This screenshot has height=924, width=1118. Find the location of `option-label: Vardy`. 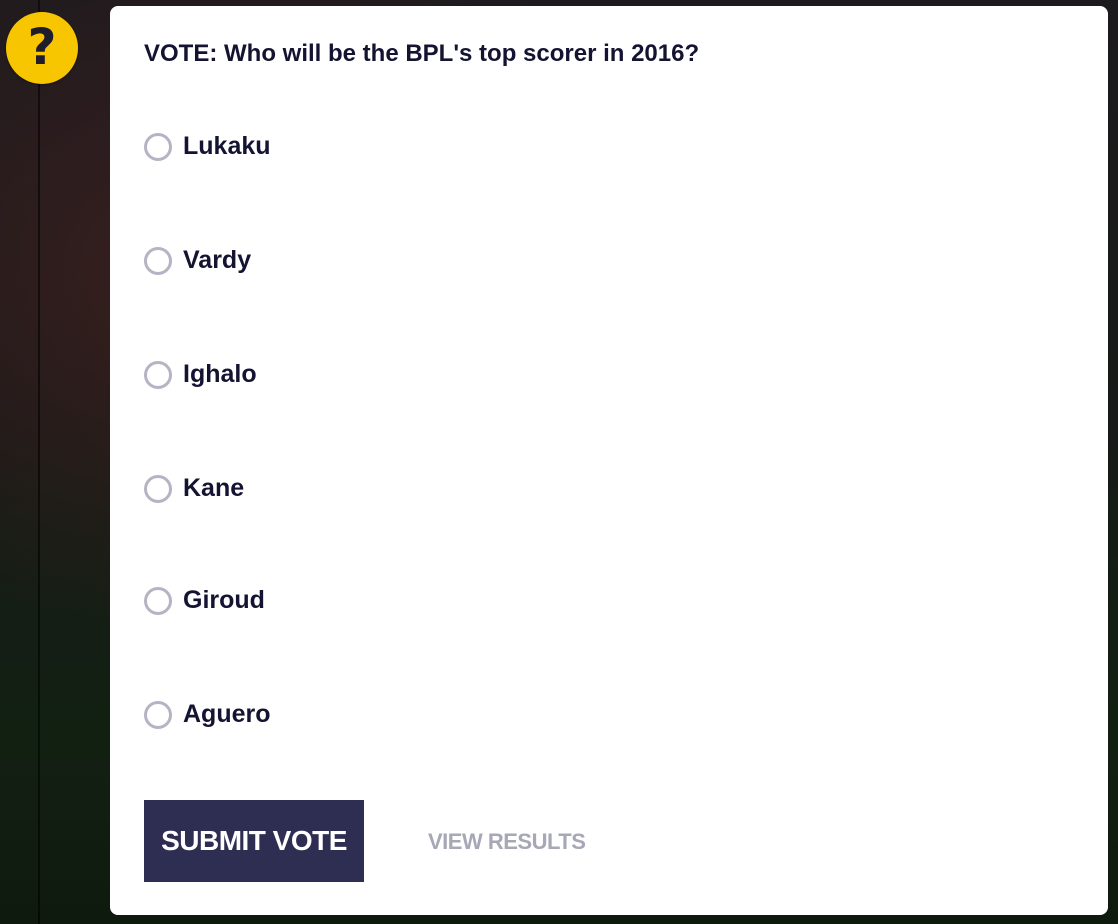

option-label: Vardy is located at coordinates (217, 260).